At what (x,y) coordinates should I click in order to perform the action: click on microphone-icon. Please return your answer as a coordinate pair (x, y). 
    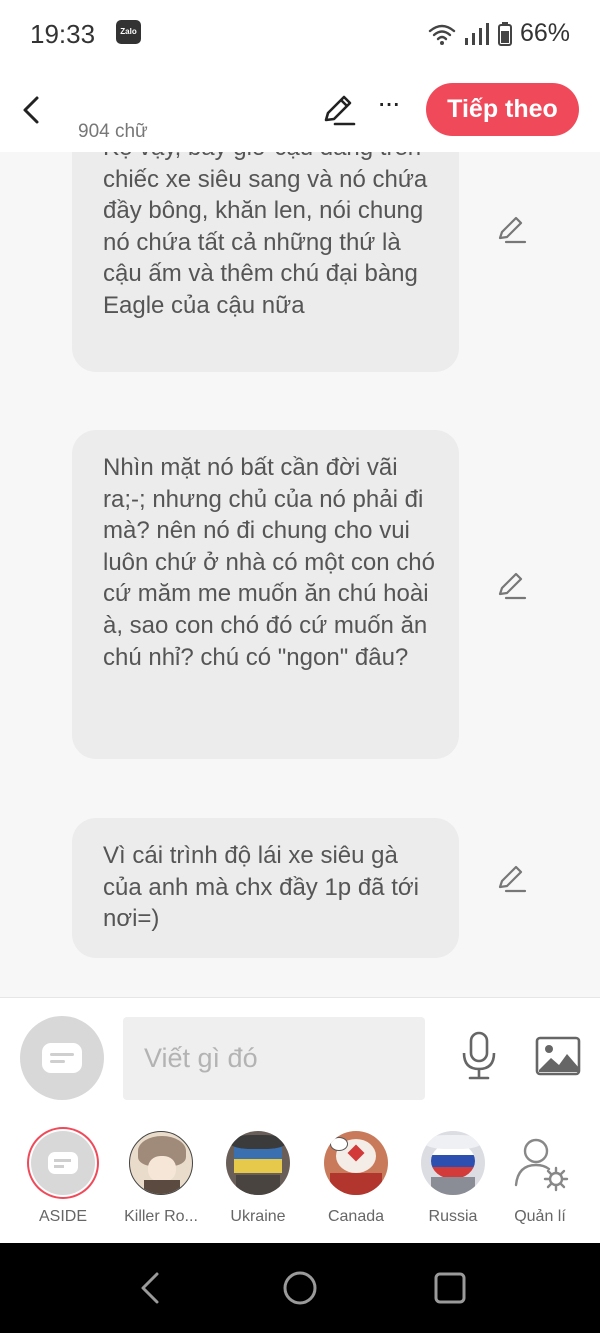
    Looking at the image, I should click on (479, 1056).